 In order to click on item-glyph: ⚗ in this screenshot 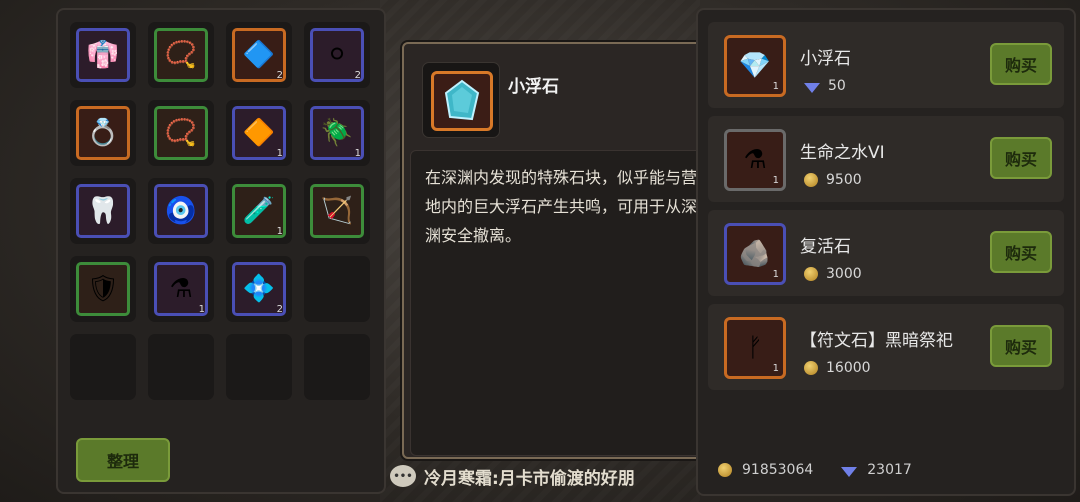, I will do `click(755, 160)`.